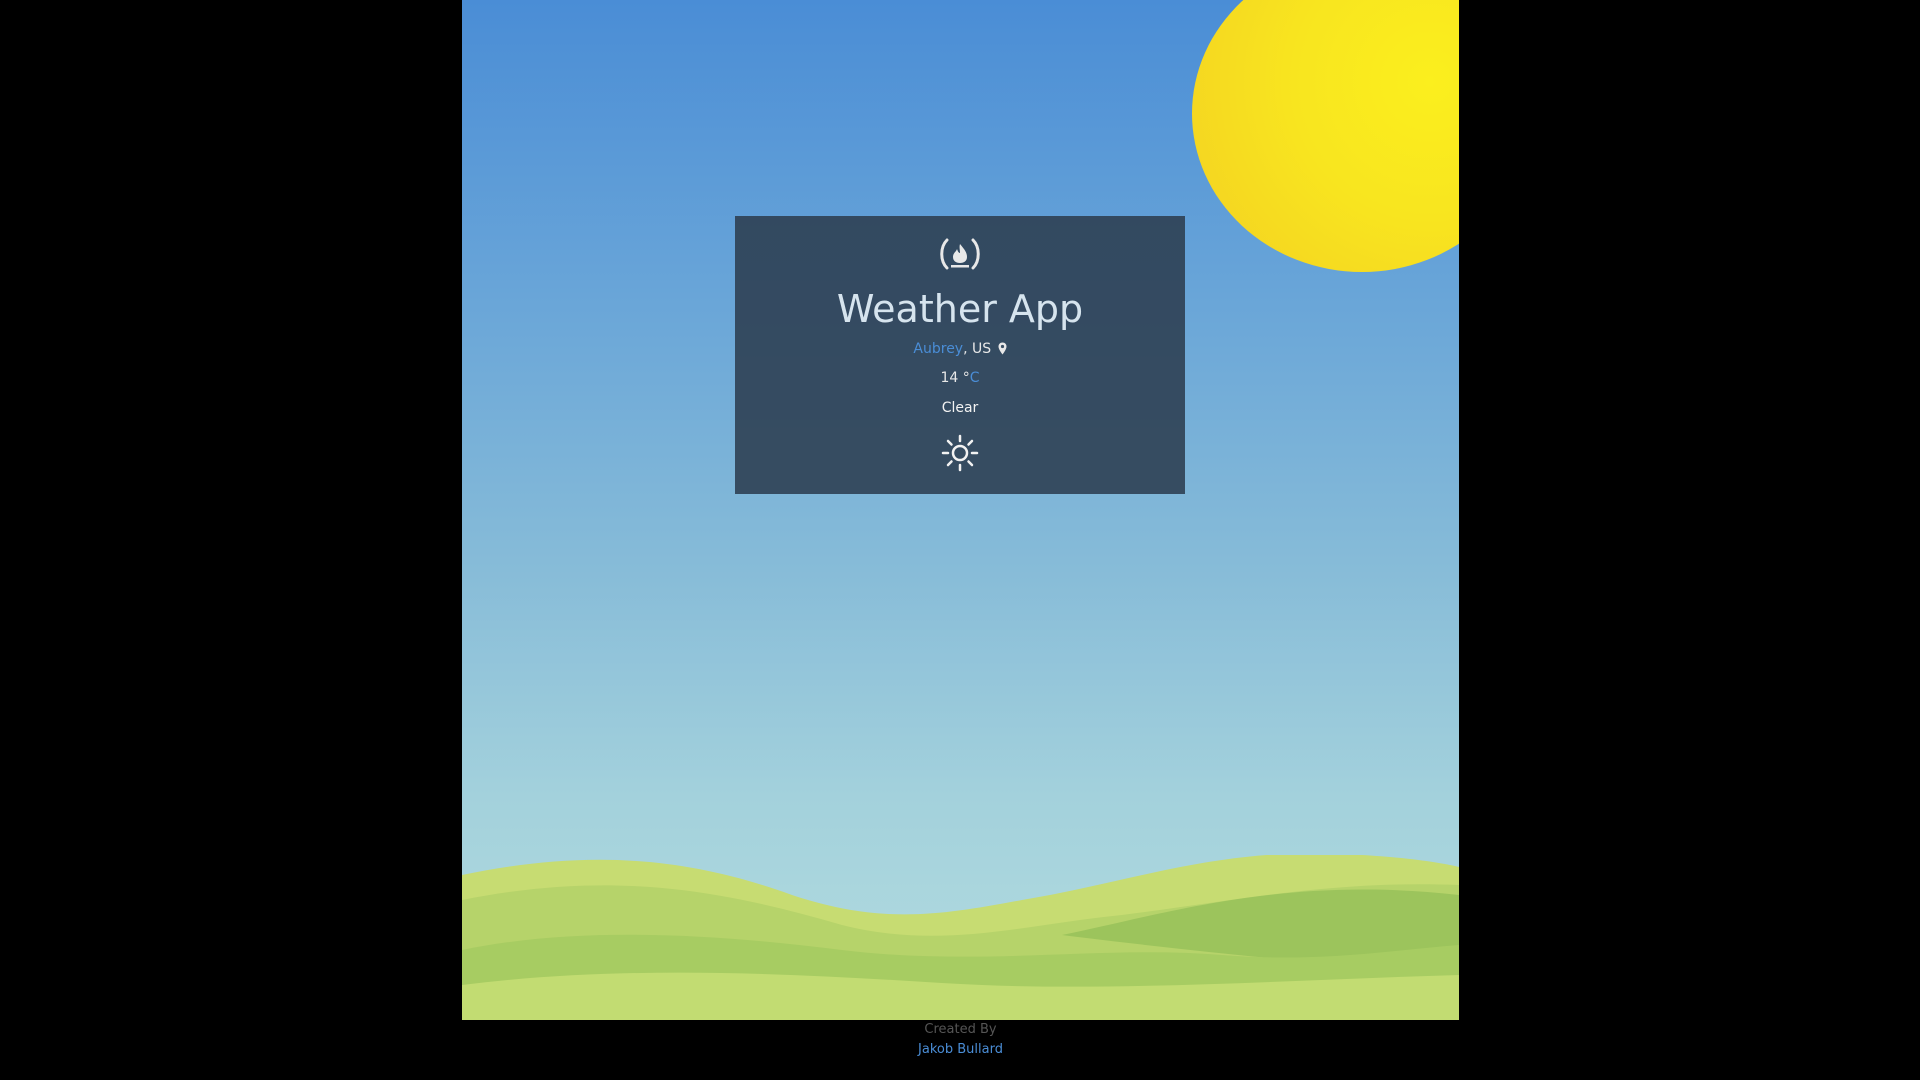 The width and height of the screenshot is (1920, 1080). Describe the element at coordinates (960, 309) in the screenshot. I see `app-title: Weather App` at that location.